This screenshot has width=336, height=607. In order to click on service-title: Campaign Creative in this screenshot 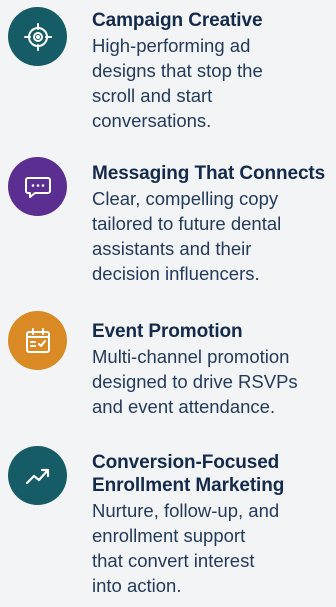, I will do `click(177, 20)`.